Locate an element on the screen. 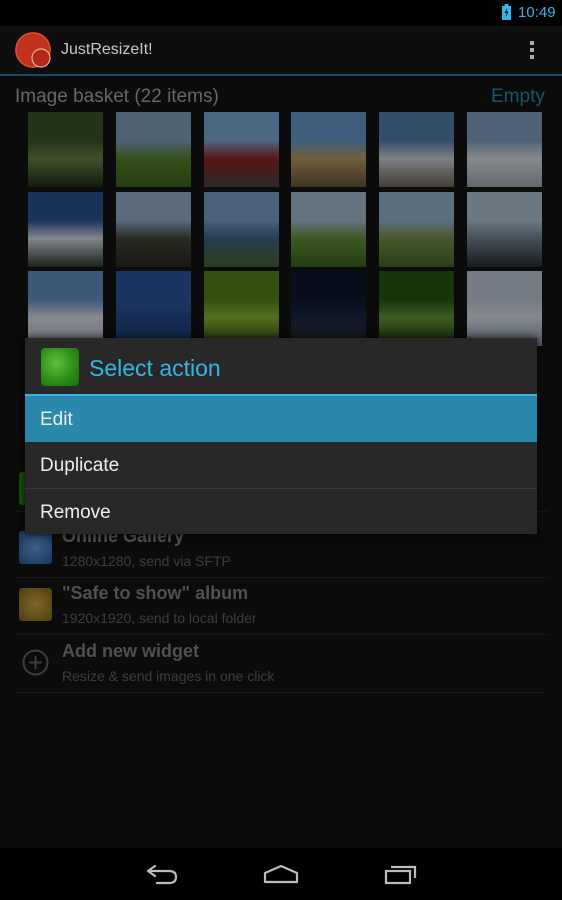 The width and height of the screenshot is (562, 900). menu-item-remove: Remove is located at coordinates (281, 511).